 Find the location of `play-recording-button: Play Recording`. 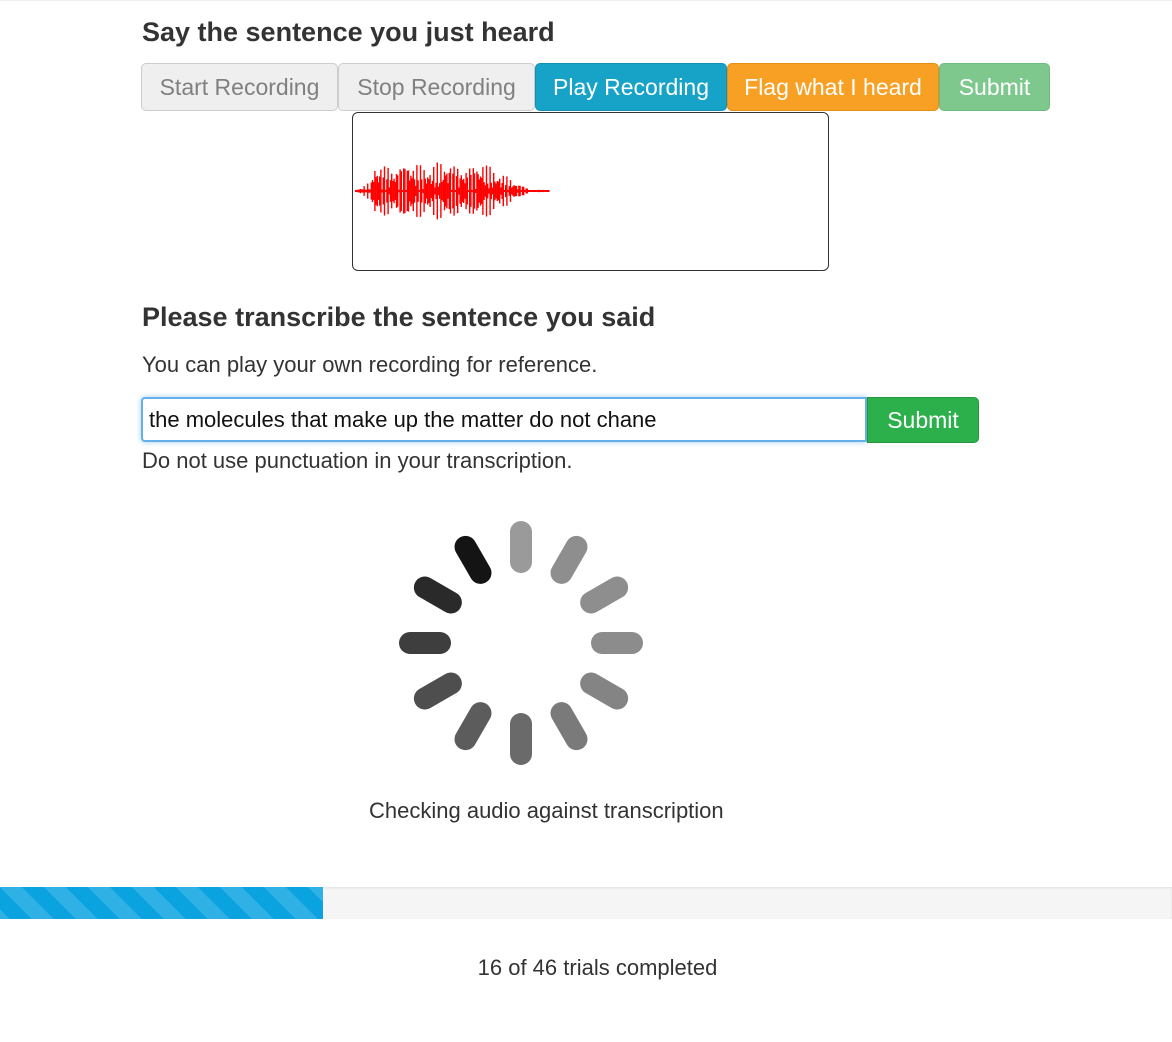

play-recording-button: Play Recording is located at coordinates (631, 87).